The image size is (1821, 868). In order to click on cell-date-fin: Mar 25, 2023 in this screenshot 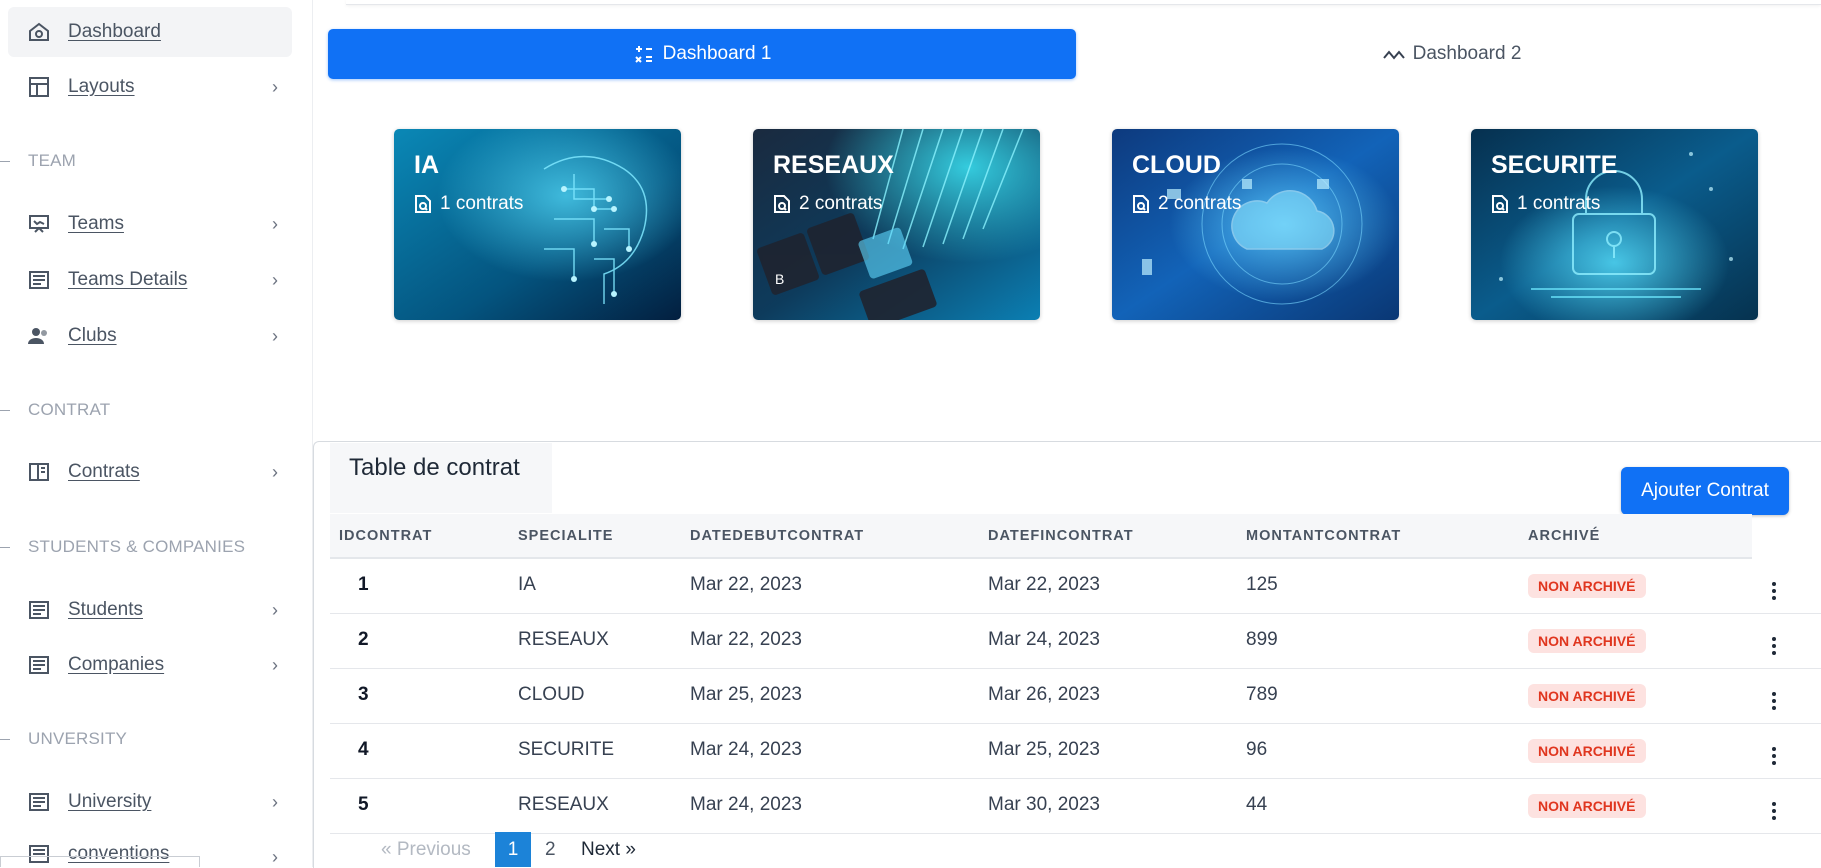, I will do `click(1044, 749)`.